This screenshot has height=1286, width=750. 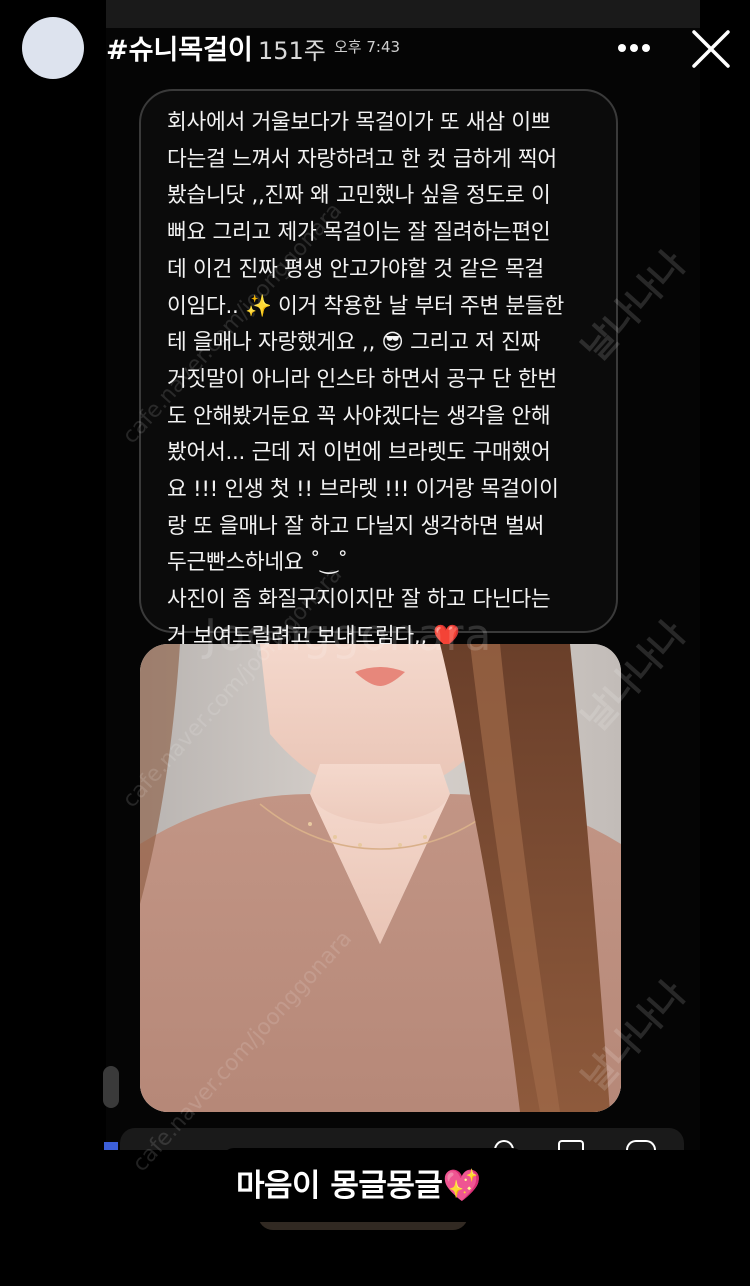 What do you see at coordinates (461, 1186) in the screenshot?
I see `sparkling-heart-icon: 💖` at bounding box center [461, 1186].